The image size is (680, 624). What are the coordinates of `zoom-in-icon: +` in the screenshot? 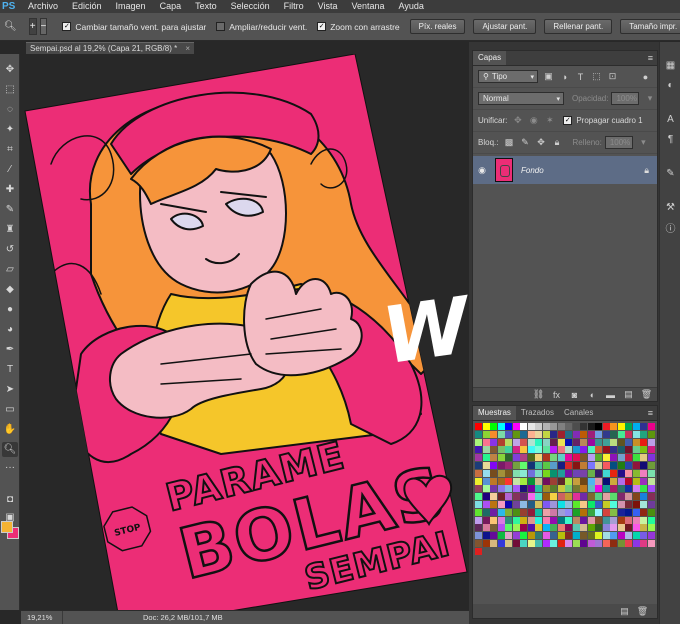 It's located at (32, 26).